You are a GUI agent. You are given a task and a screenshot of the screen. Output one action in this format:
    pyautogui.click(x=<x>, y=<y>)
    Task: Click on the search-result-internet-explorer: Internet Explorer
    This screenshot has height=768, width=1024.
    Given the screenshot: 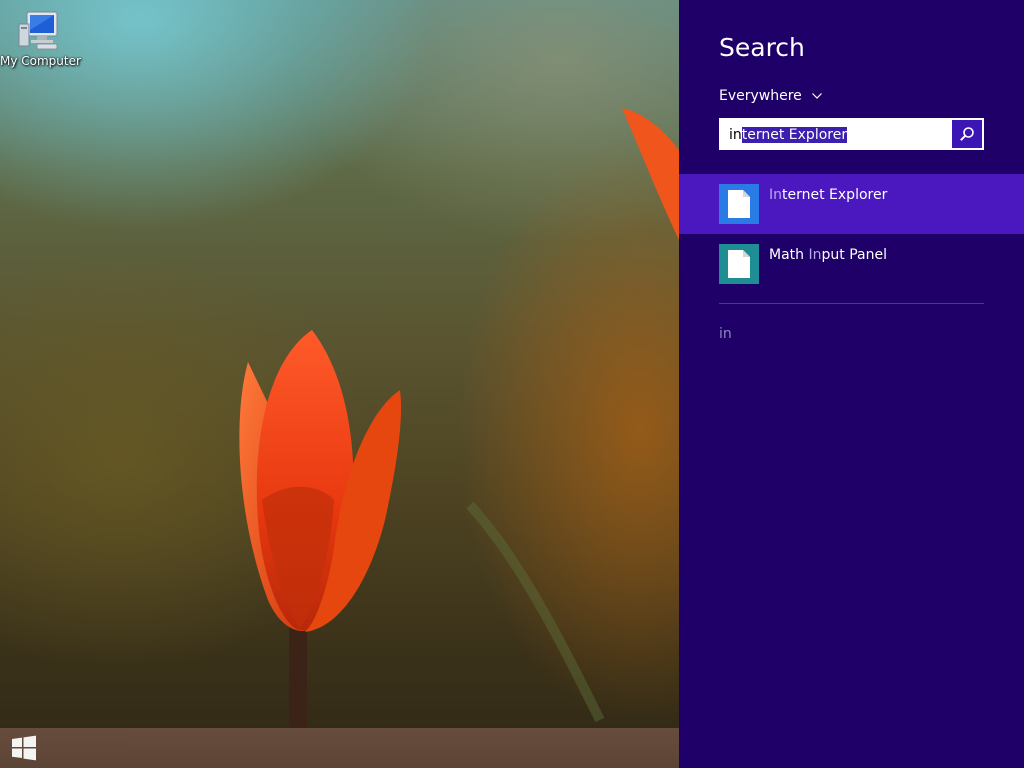 What is the action you would take?
    pyautogui.click(x=851, y=204)
    